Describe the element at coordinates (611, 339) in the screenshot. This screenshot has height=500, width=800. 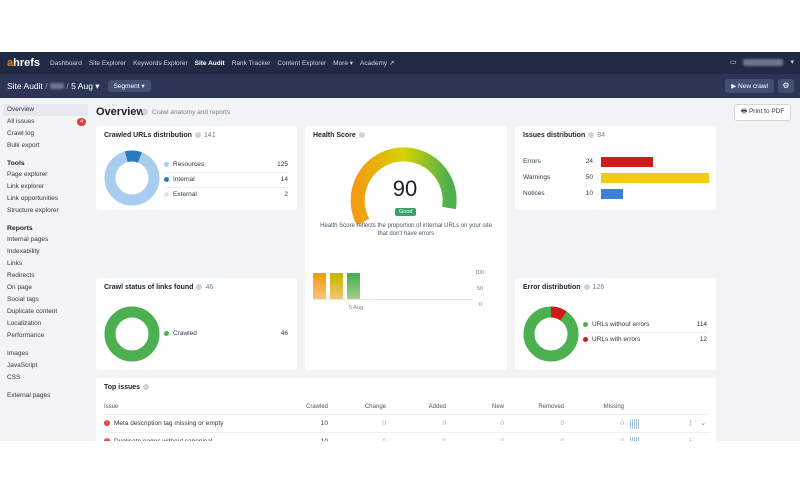
I see `legend-with-errors: URLs with errors` at that location.